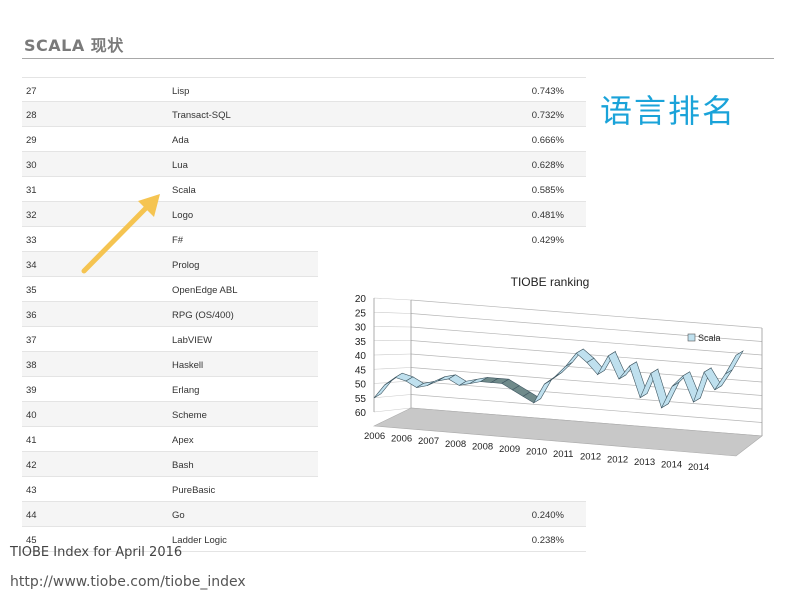 The image size is (795, 595). I want to click on chart-y-tick-label: 45, so click(361, 370).